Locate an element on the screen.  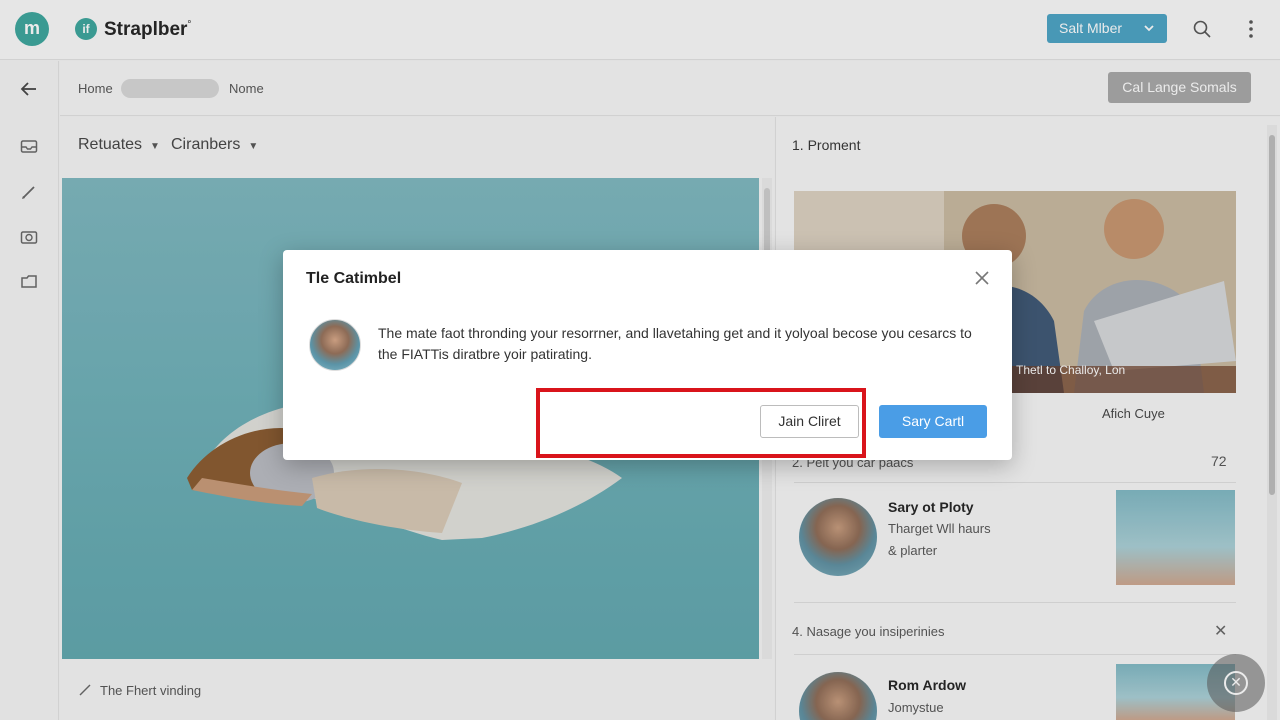
highlight-box is located at coordinates (701, 423).